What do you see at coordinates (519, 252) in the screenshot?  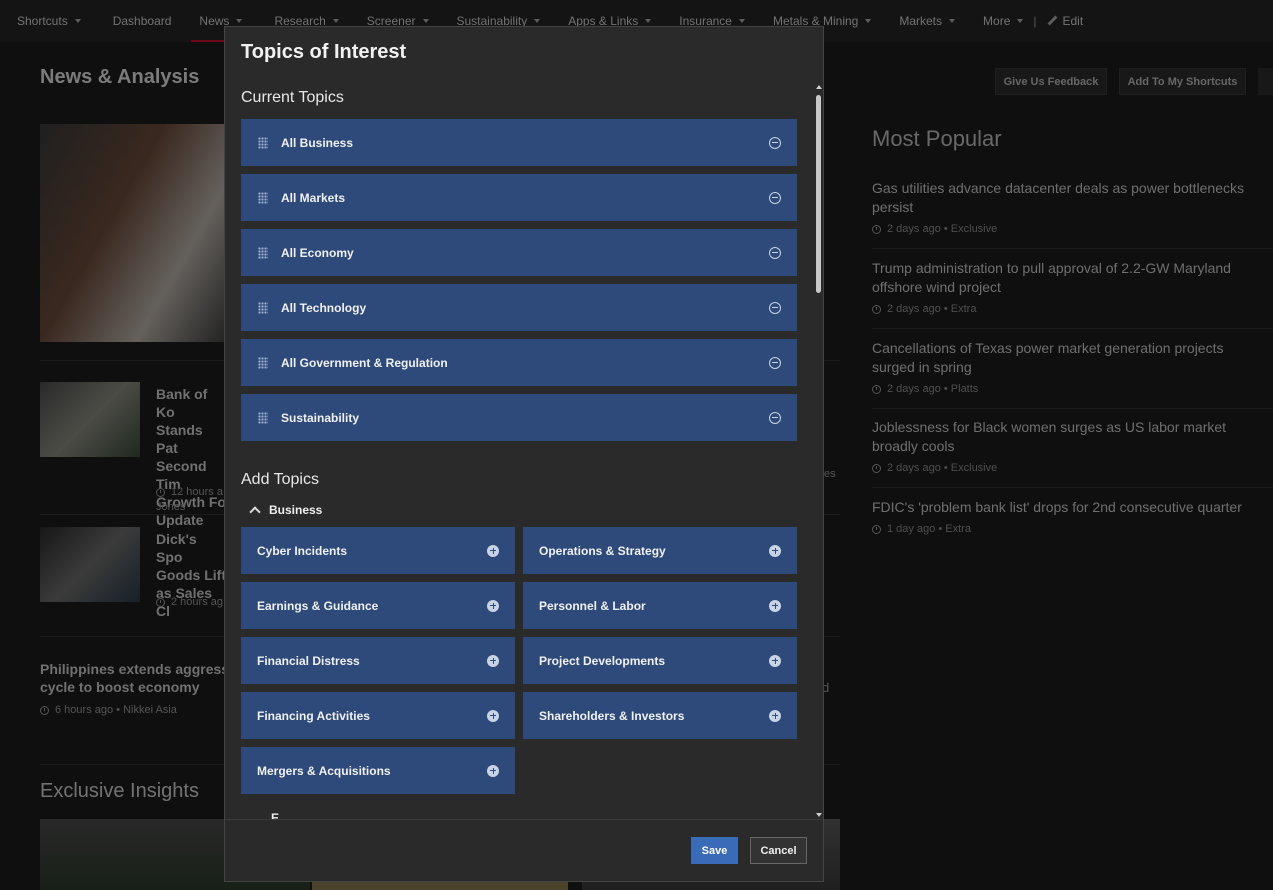 I see `current-topic-row: All Economy` at bounding box center [519, 252].